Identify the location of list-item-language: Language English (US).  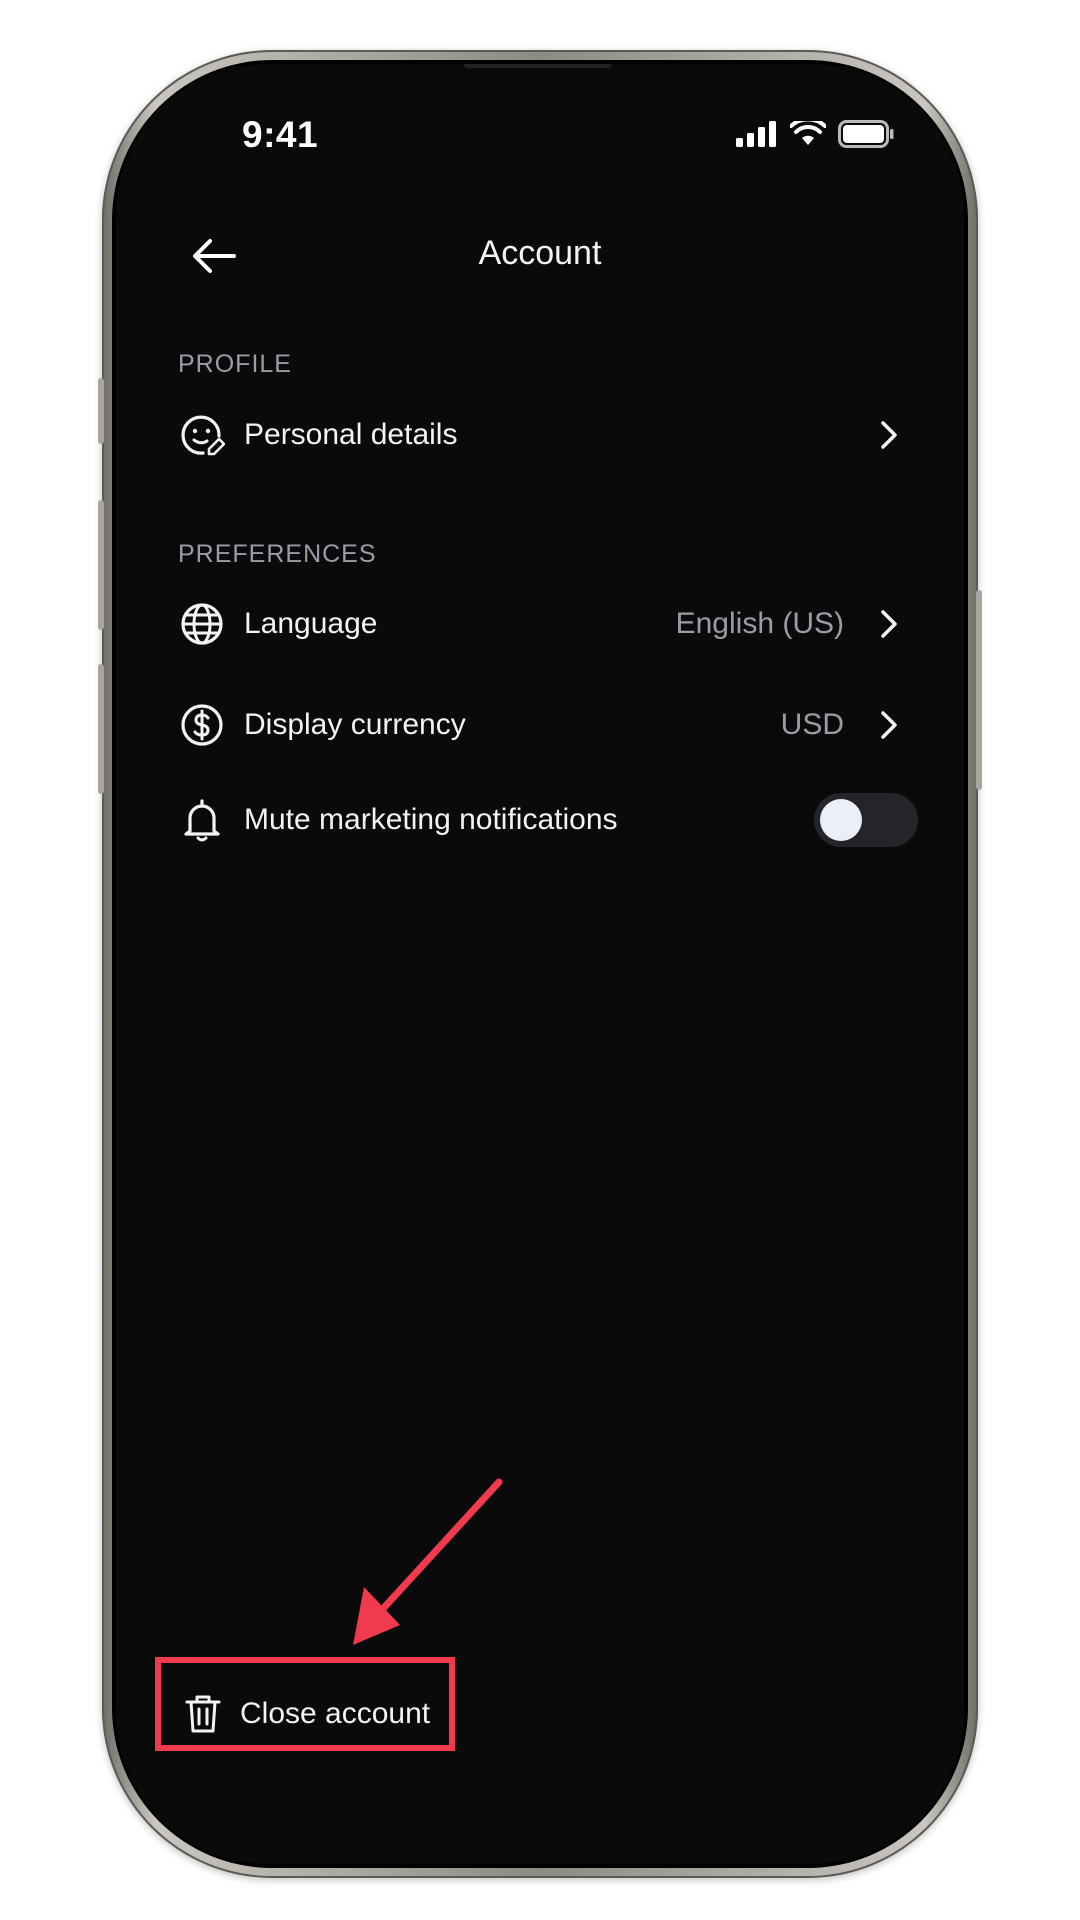
(548, 624).